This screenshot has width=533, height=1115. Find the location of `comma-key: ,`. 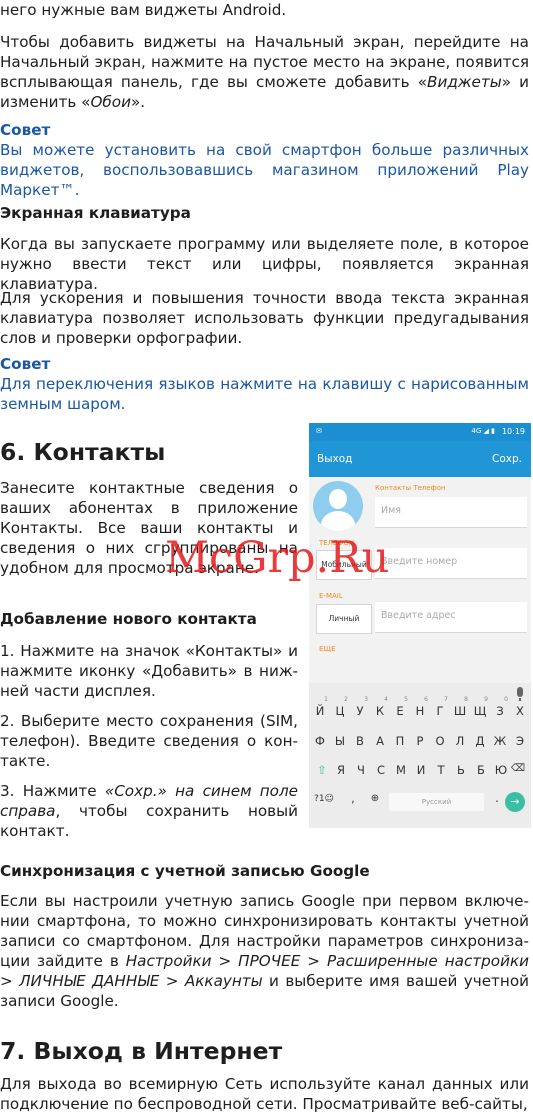

comma-key: , is located at coordinates (353, 798).